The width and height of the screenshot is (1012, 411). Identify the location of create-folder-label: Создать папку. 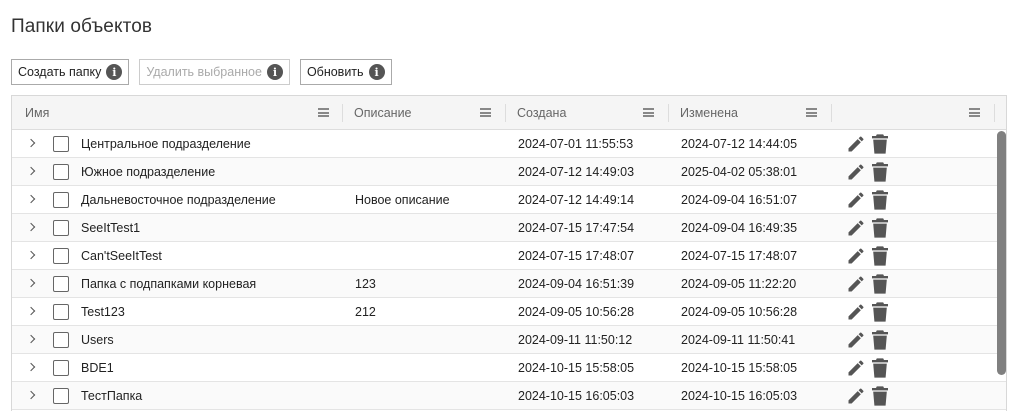
(60, 72).